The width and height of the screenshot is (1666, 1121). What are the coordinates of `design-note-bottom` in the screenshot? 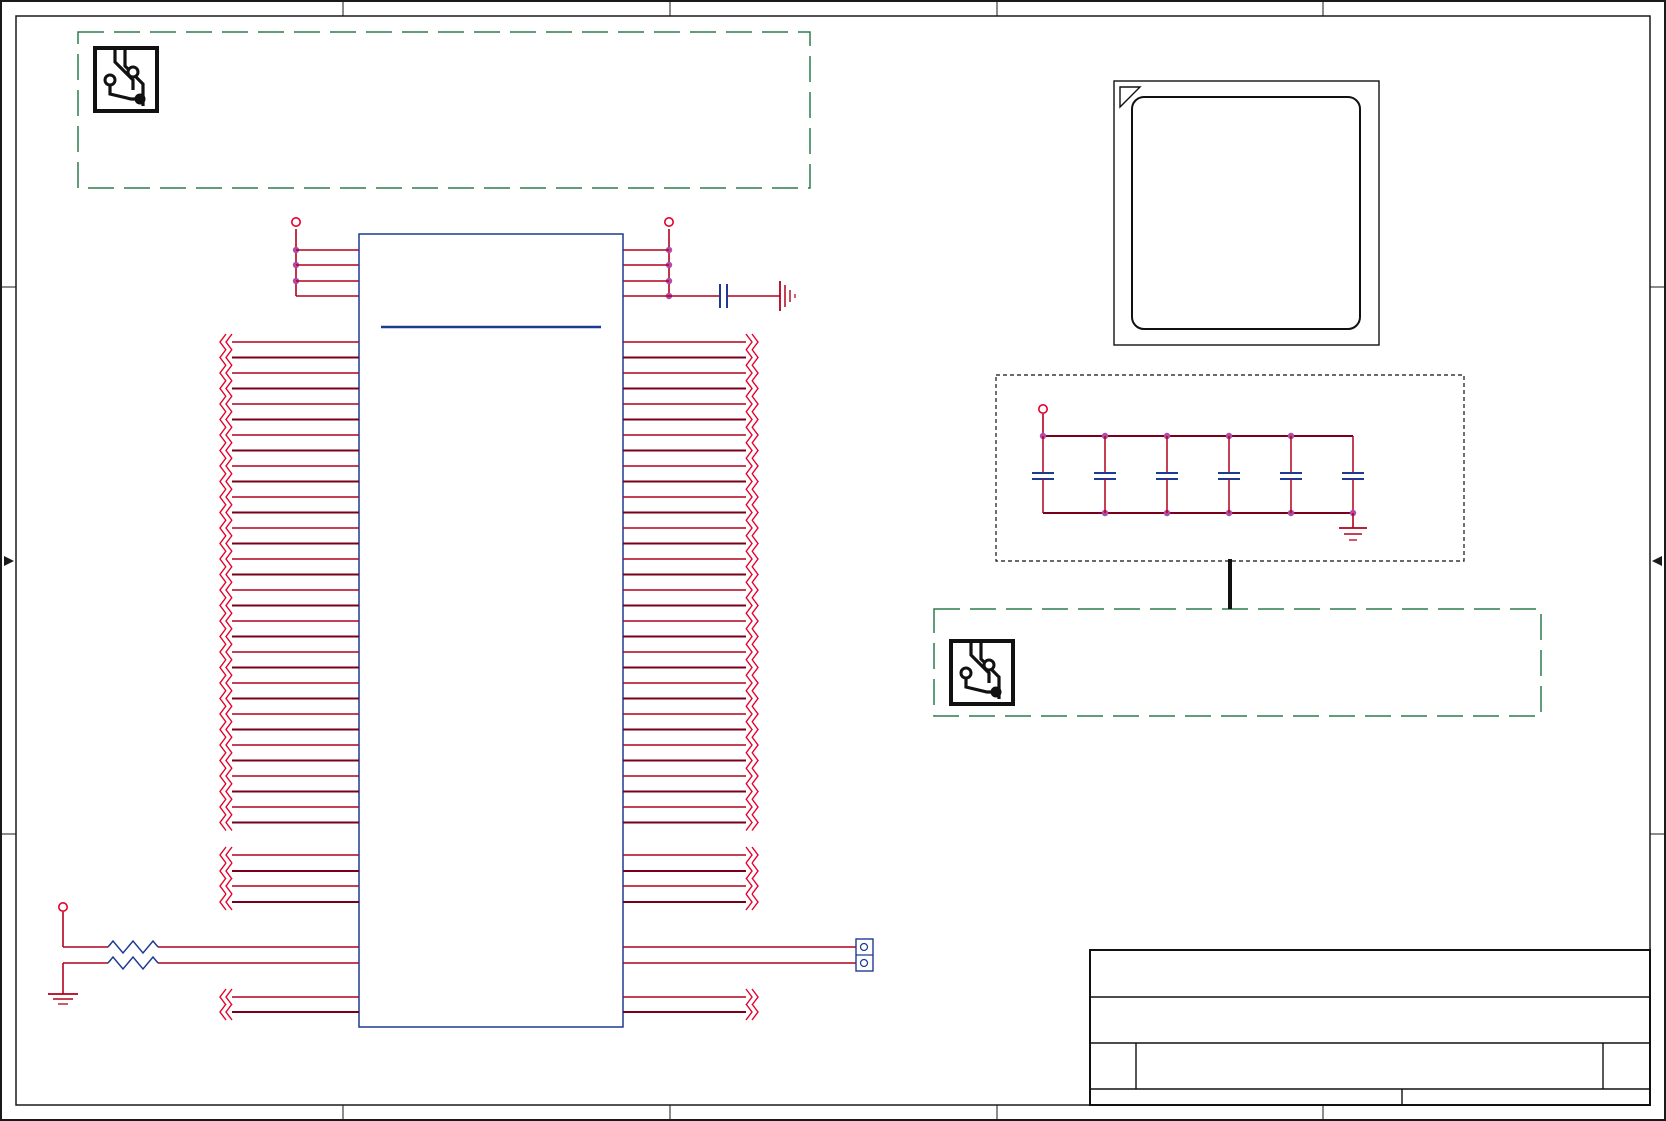 It's located at (1237, 638).